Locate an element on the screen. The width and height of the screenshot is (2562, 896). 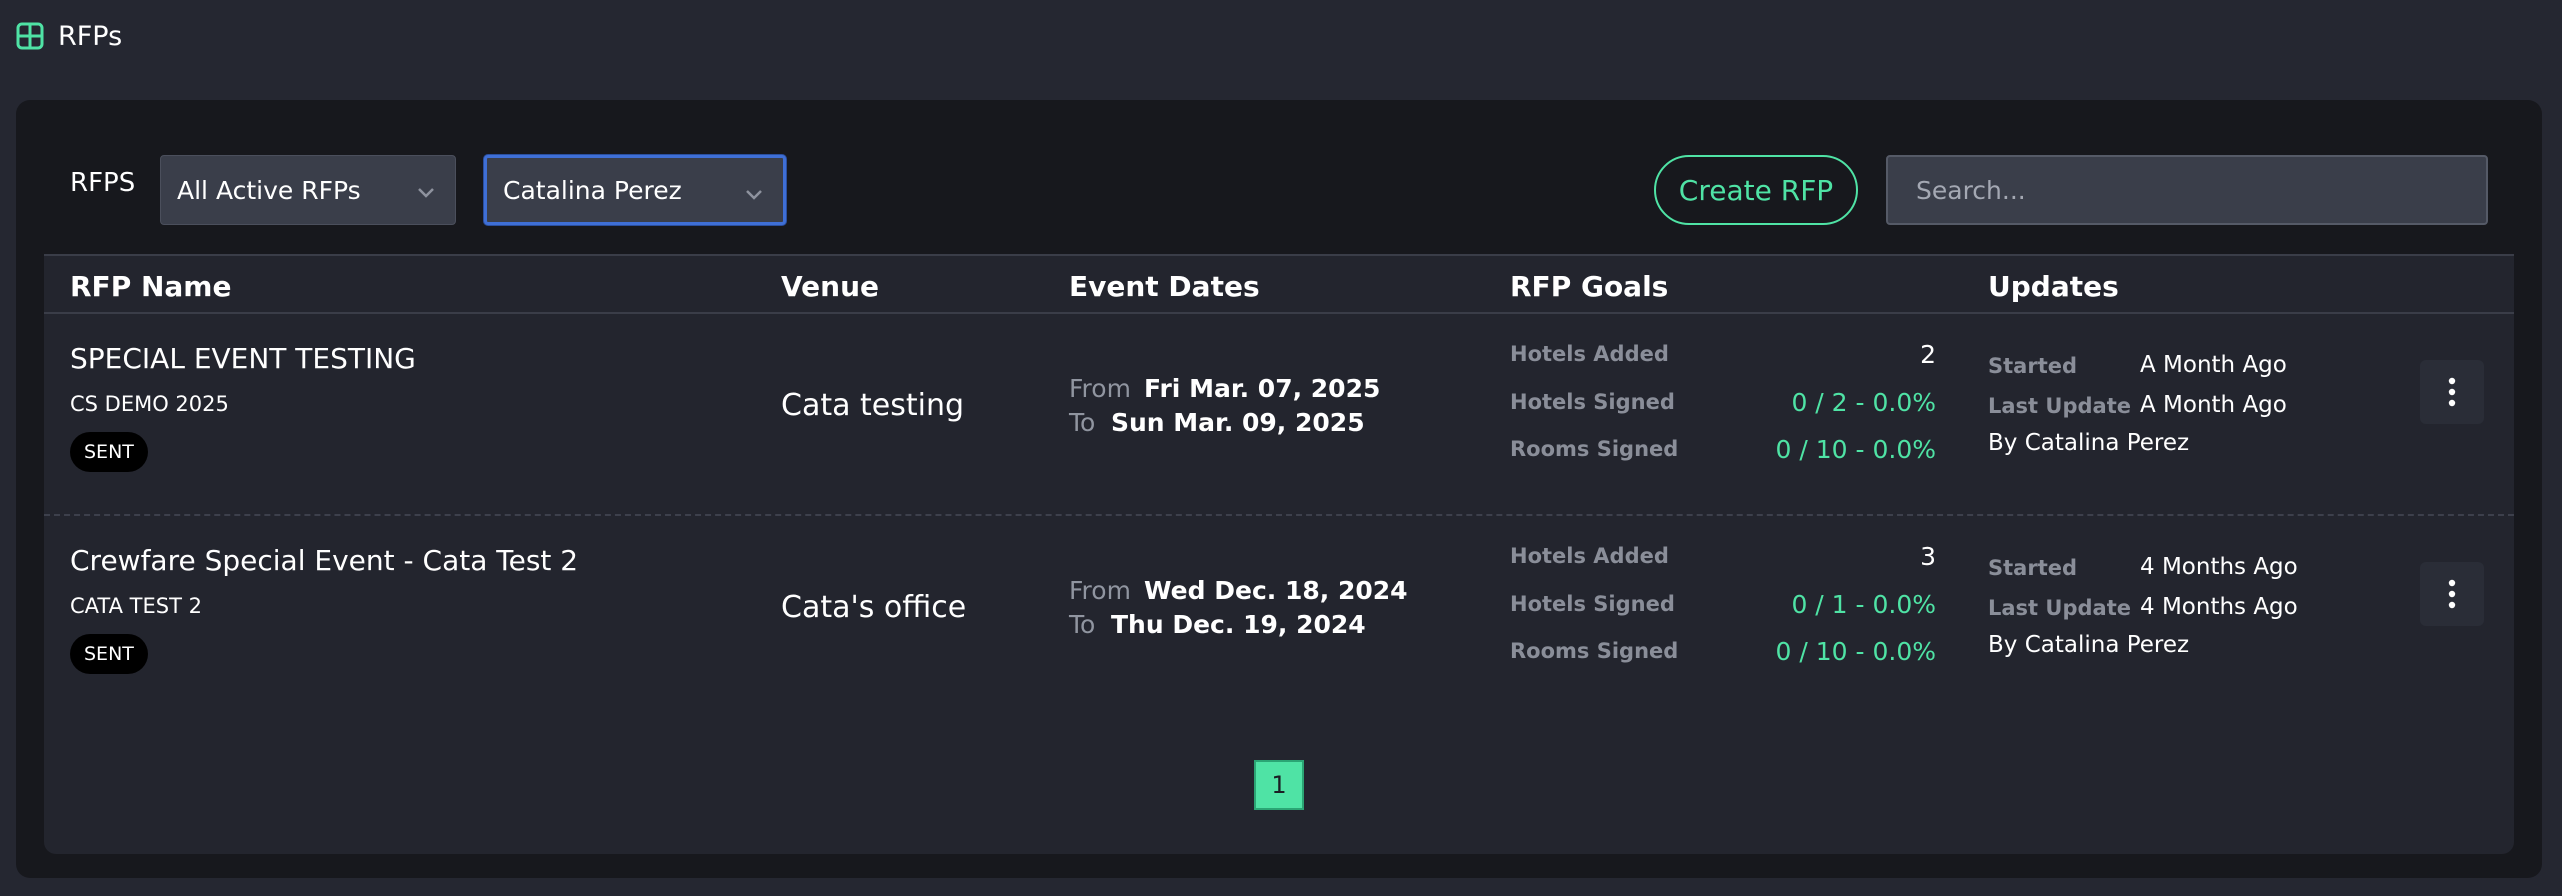
rfp-name: SPECIAL EVENT TESTING is located at coordinates (243, 358).